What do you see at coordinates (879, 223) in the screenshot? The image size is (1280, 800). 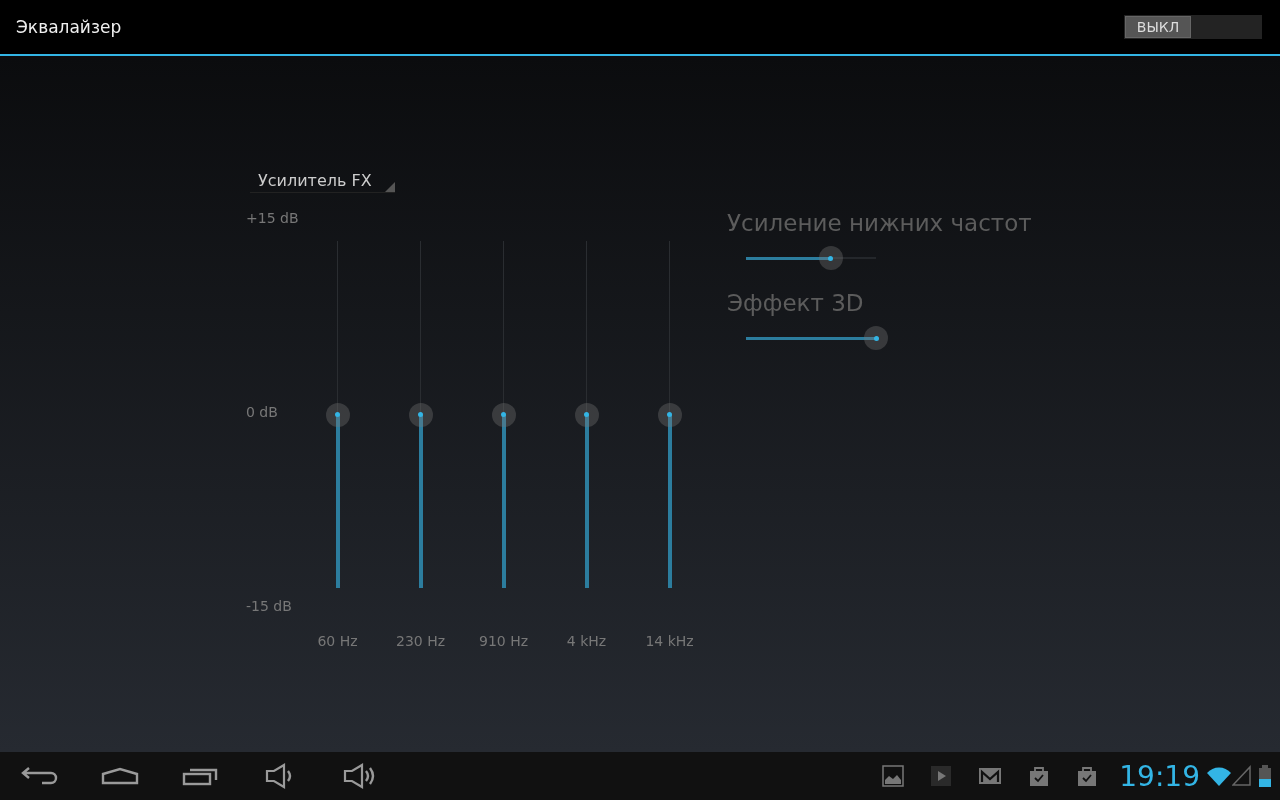 I see `effect-label: Усиление нижних частот` at bounding box center [879, 223].